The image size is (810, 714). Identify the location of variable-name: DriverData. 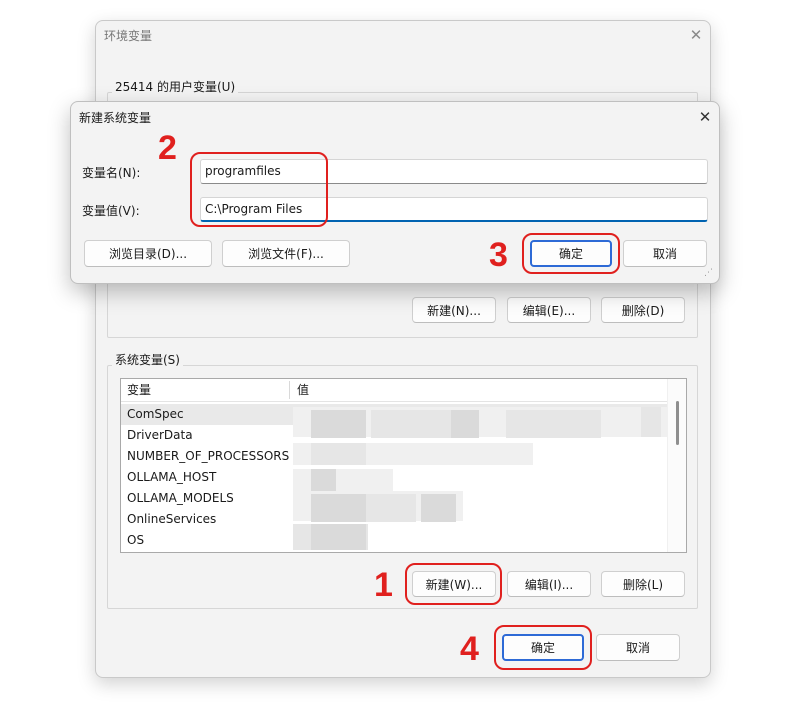
(160, 435).